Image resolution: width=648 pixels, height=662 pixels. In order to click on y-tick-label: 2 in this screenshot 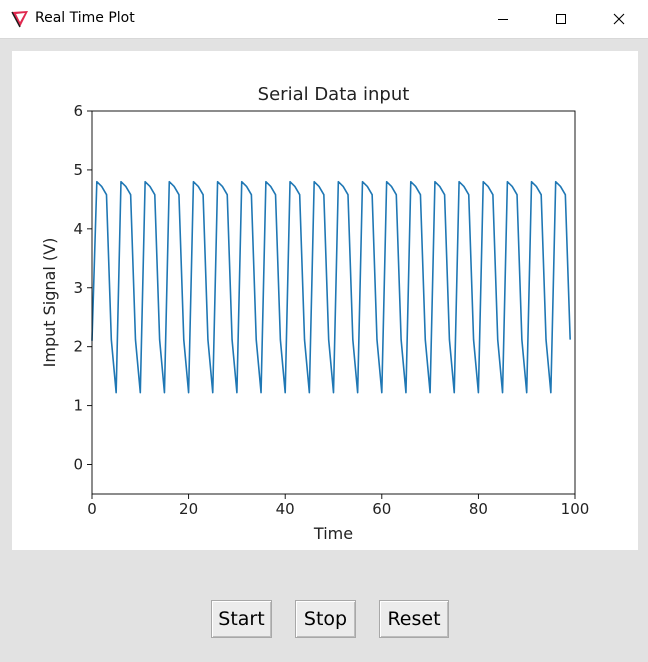, I will do `click(78, 347)`.